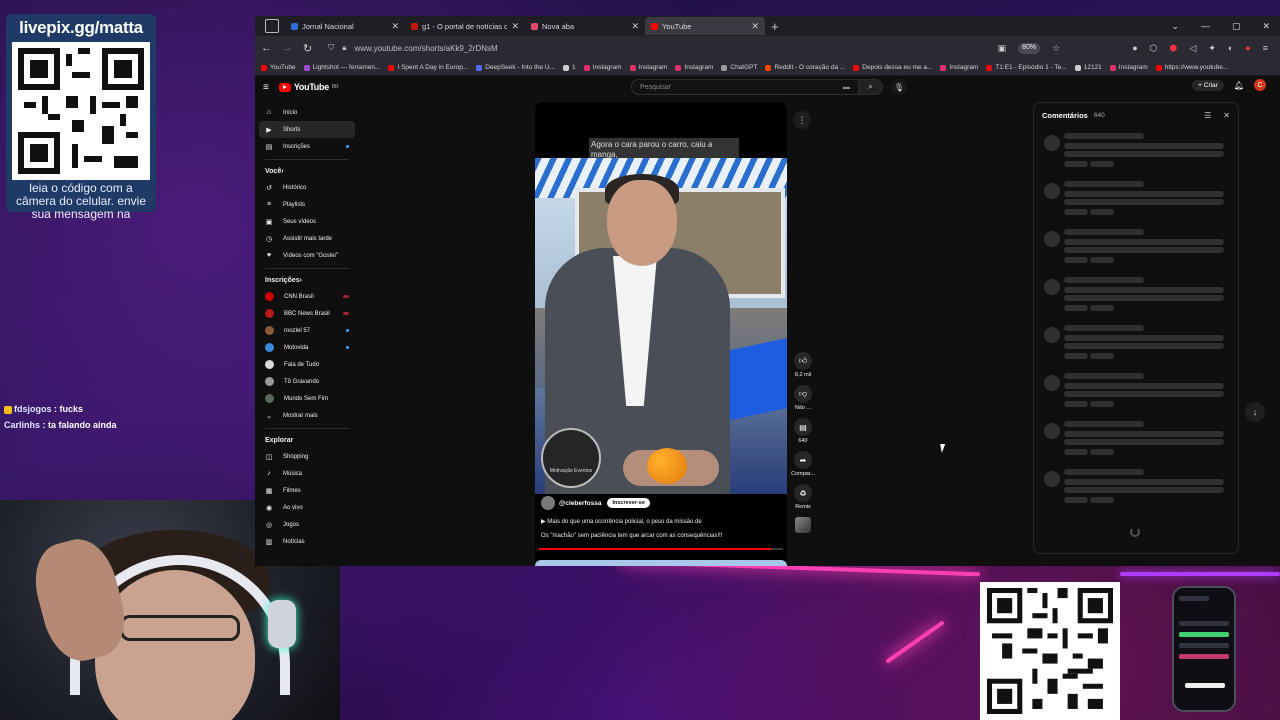 The height and width of the screenshot is (720, 1280). I want to click on sidebar-item: ≡ Playlists, so click(307, 204).